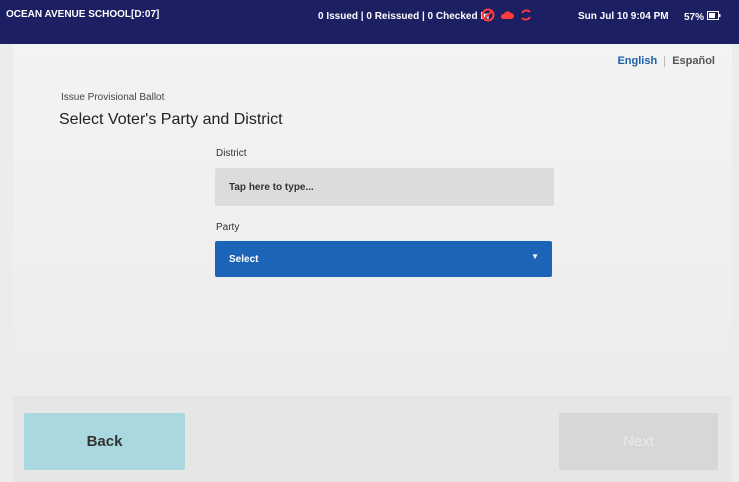 Image resolution: width=739 pixels, height=482 pixels. I want to click on back-button: Back, so click(104, 441).